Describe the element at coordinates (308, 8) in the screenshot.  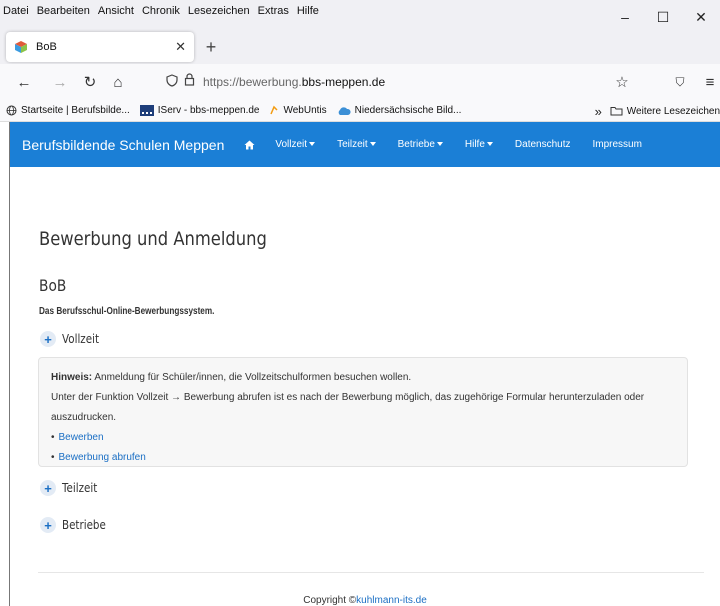
I see `menu-hilfe: Hilfe` at that location.